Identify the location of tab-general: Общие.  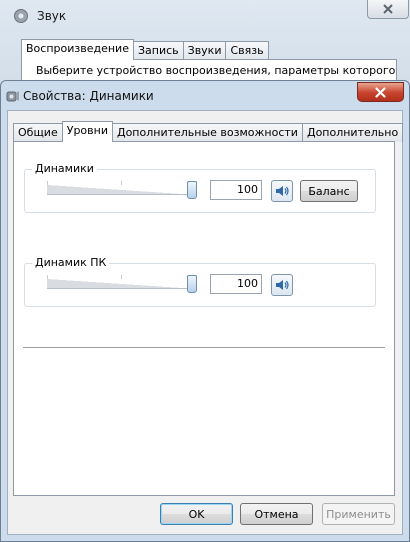
(38, 132).